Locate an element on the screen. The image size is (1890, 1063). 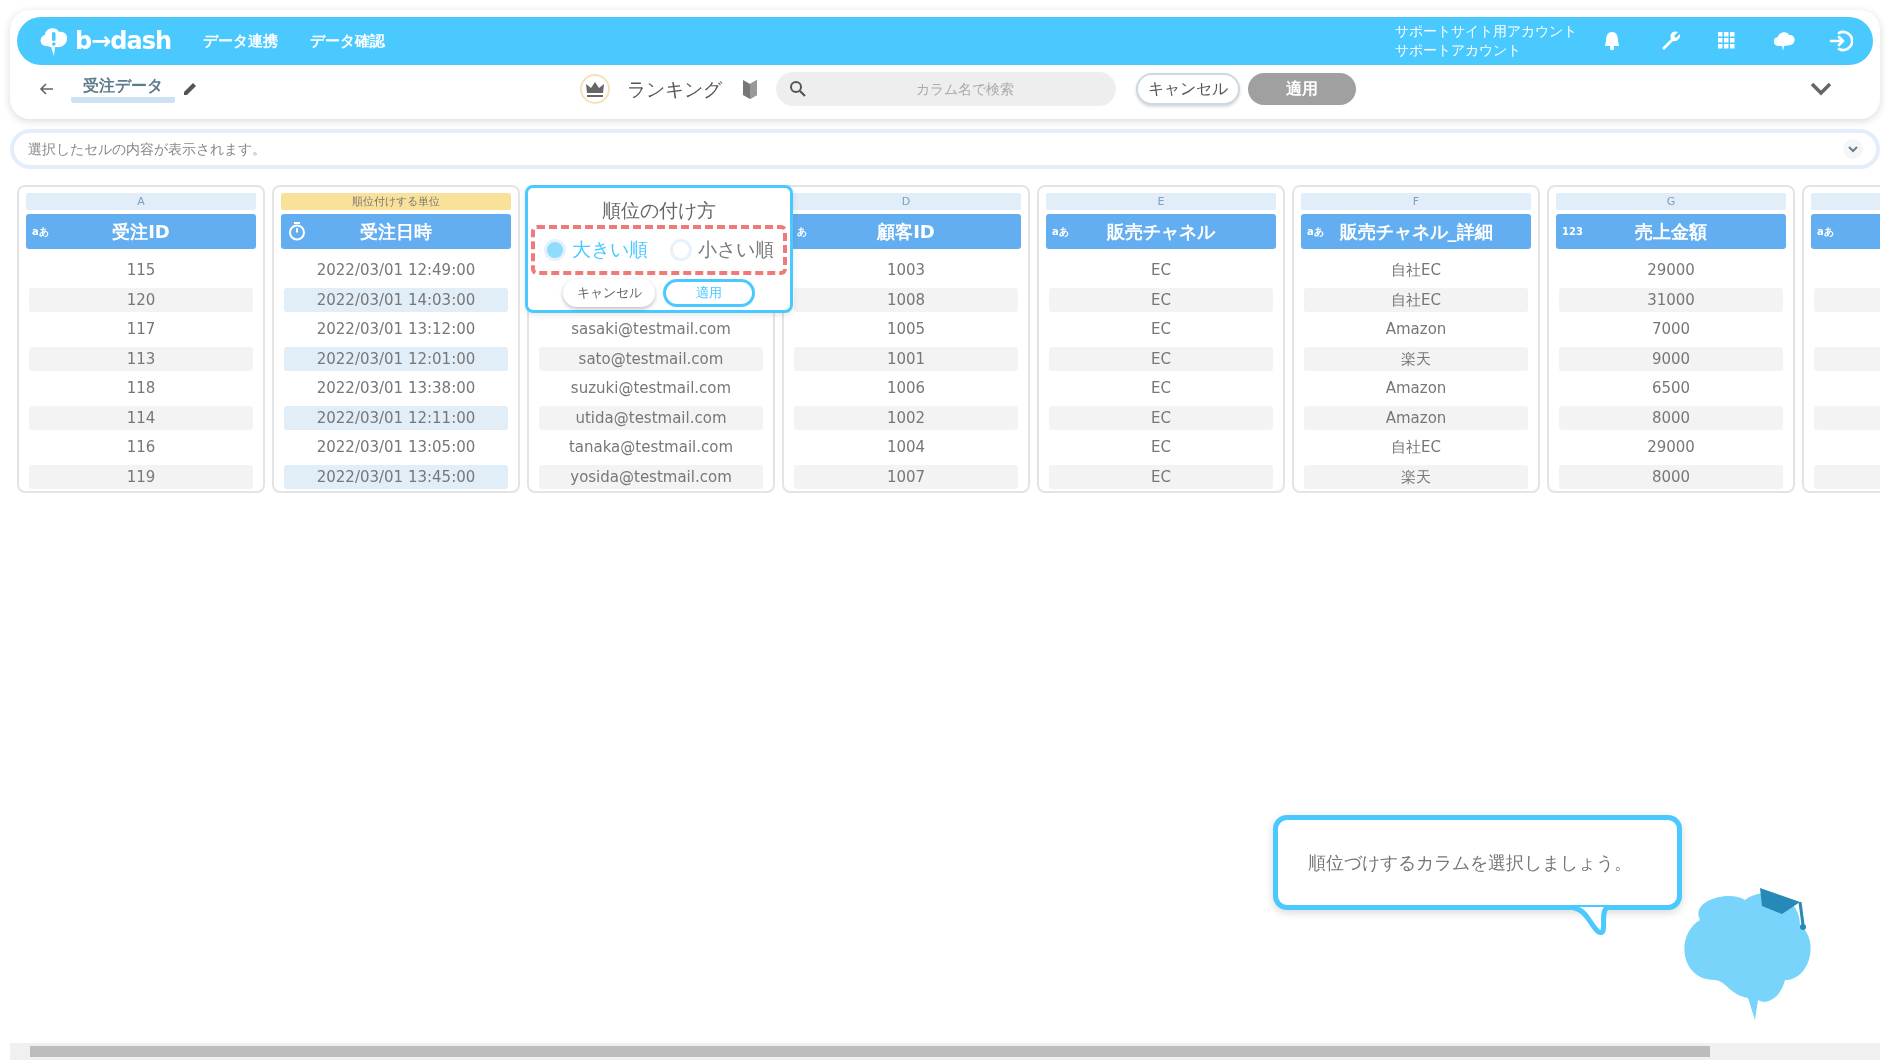
type-icon: あ is located at coordinates (802, 231).